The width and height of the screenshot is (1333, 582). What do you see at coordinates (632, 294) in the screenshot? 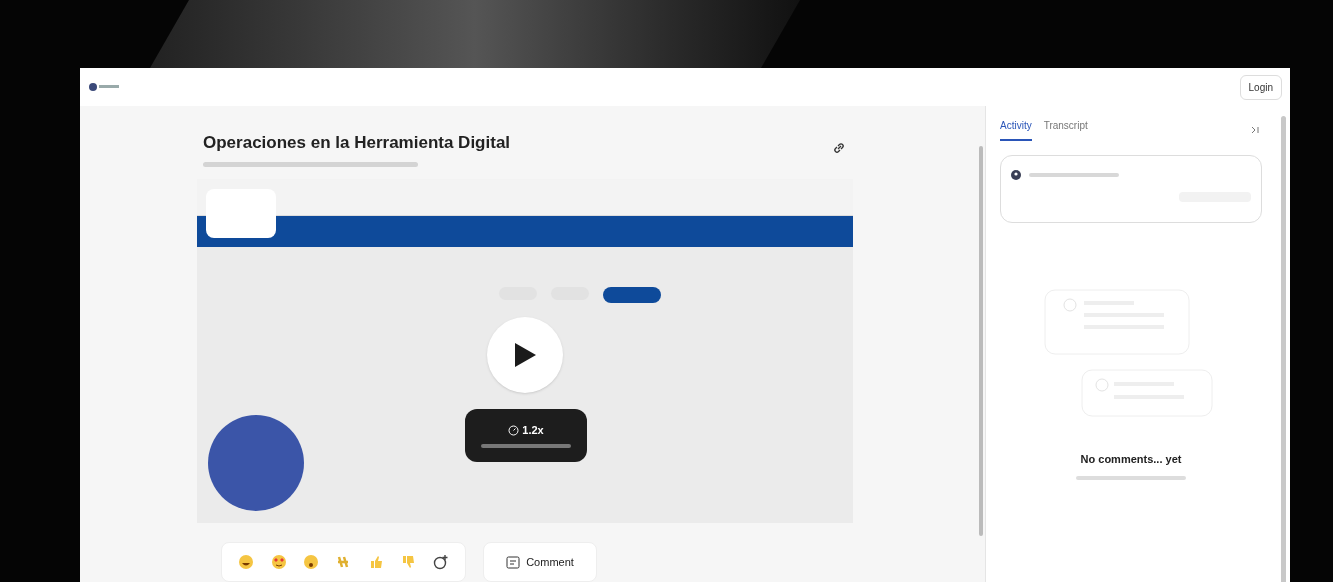
I see `site-tab` at bounding box center [632, 294].